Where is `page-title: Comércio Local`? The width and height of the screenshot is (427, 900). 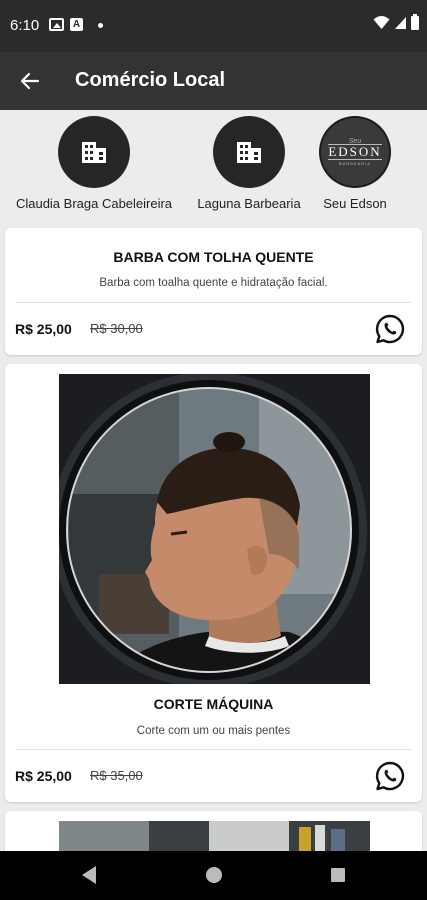
page-title: Comércio Local is located at coordinates (150, 80).